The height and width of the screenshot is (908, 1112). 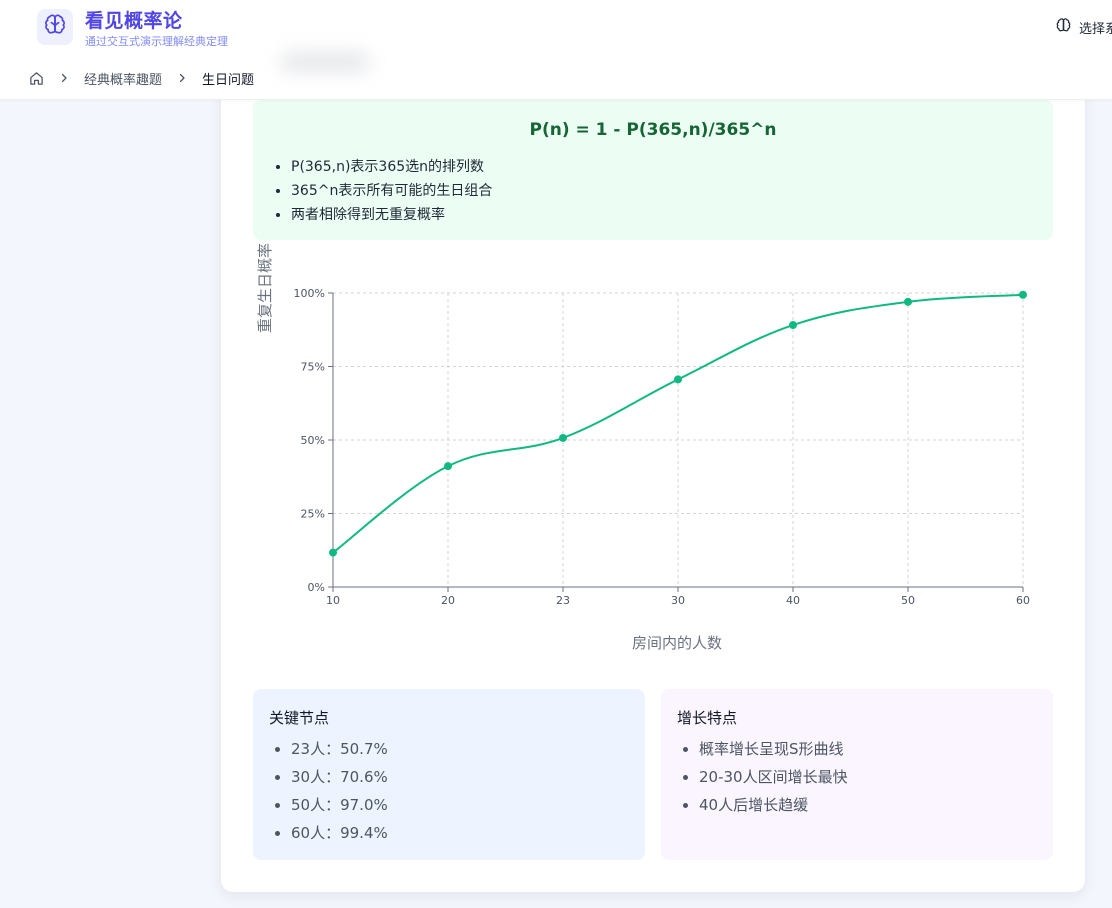 What do you see at coordinates (313, 440) in the screenshot?
I see `y-tick-label: 50%` at bounding box center [313, 440].